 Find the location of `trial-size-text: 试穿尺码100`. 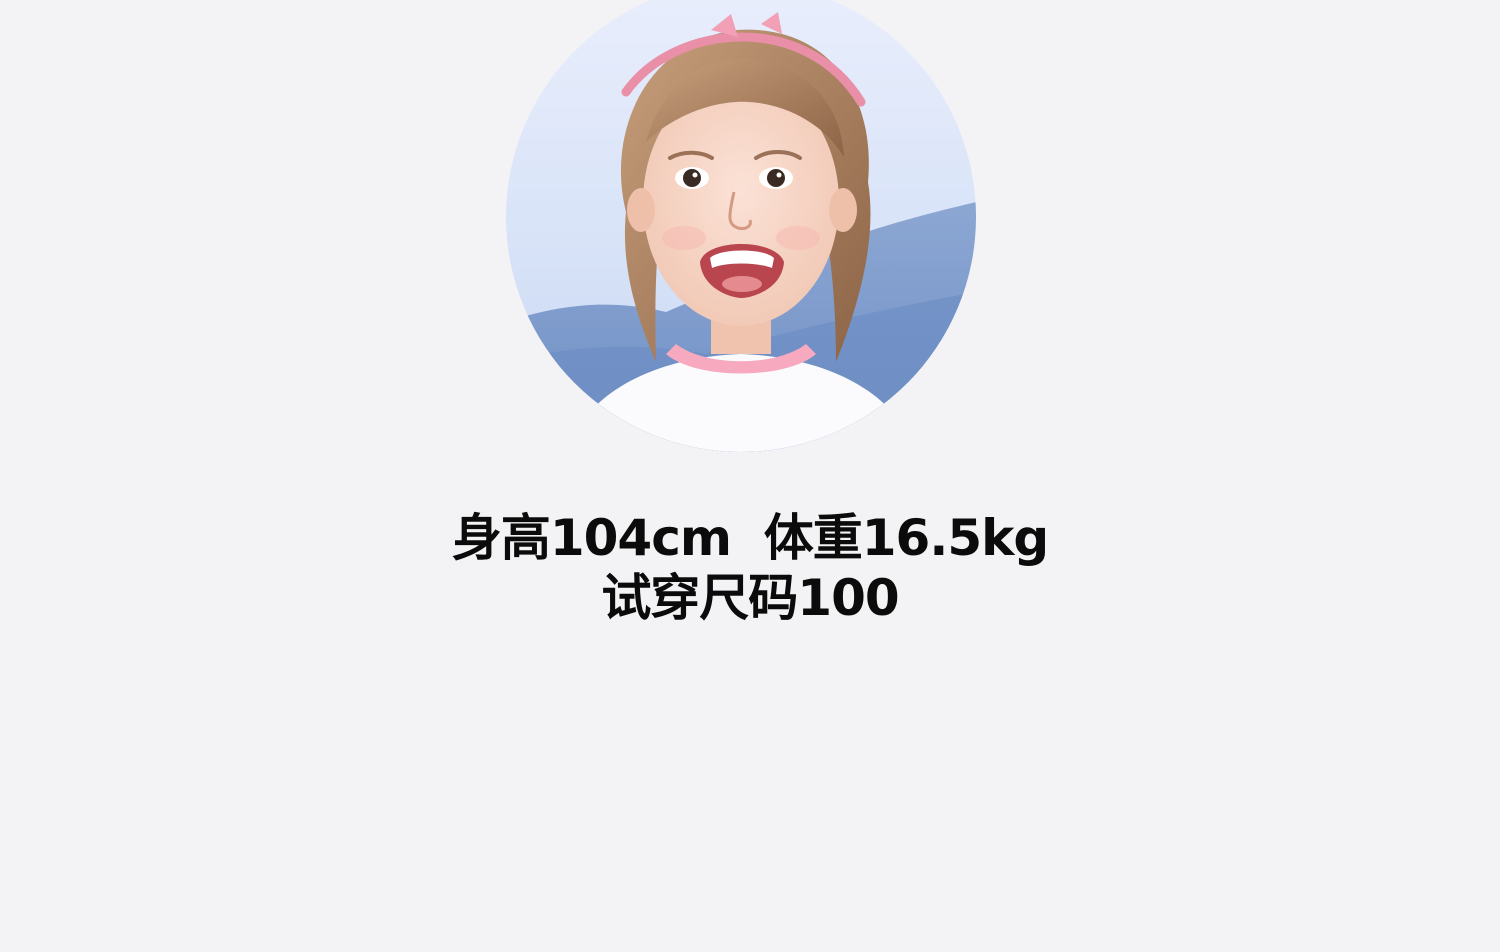

trial-size-text: 试穿尺码100 is located at coordinates (750, 598).